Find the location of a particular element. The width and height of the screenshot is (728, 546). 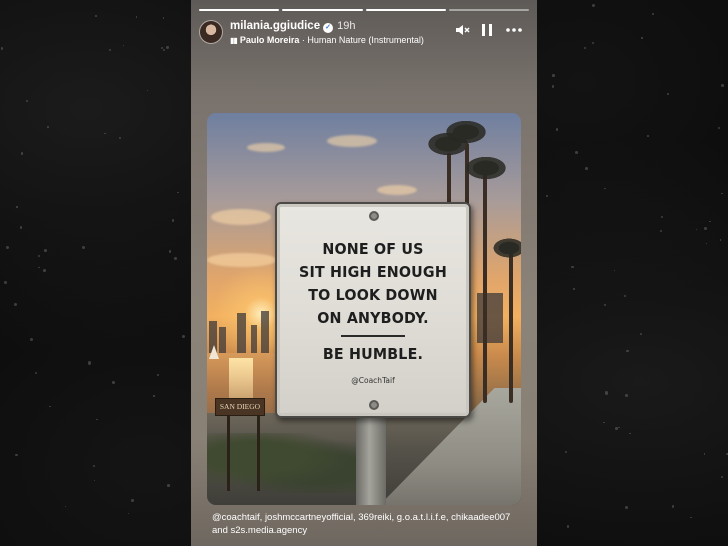

caption-last-mention: s2s.media.agency is located at coordinates (269, 530).